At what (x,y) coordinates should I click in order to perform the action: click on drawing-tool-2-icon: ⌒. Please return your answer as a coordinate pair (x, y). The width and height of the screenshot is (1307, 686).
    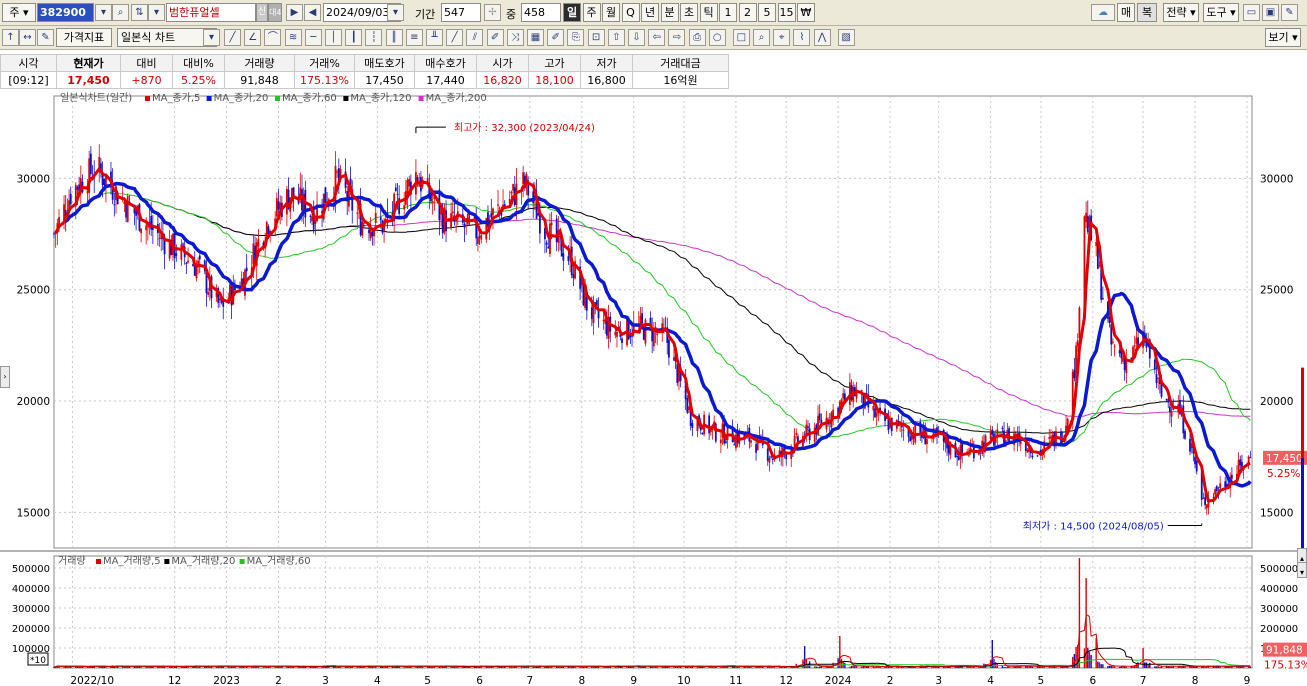
    Looking at the image, I should click on (273, 37).